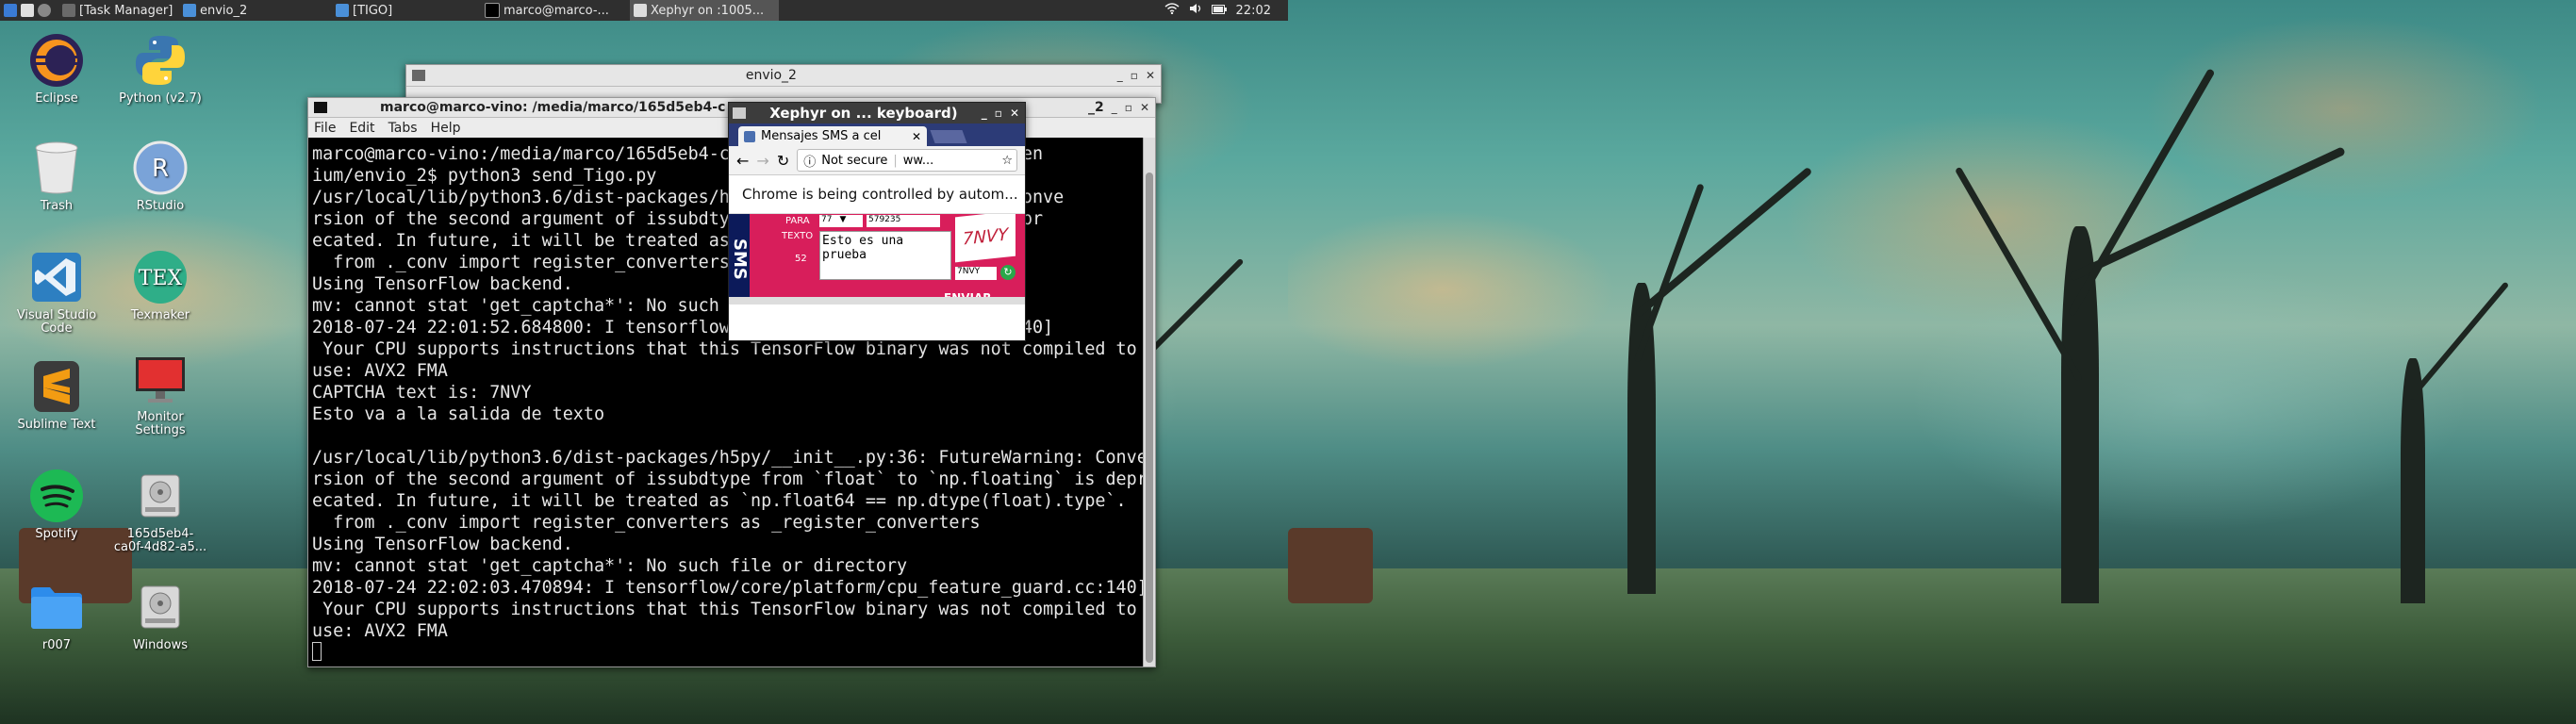 The height and width of the screenshot is (724, 2576). I want to click on battery-icon, so click(1219, 11).